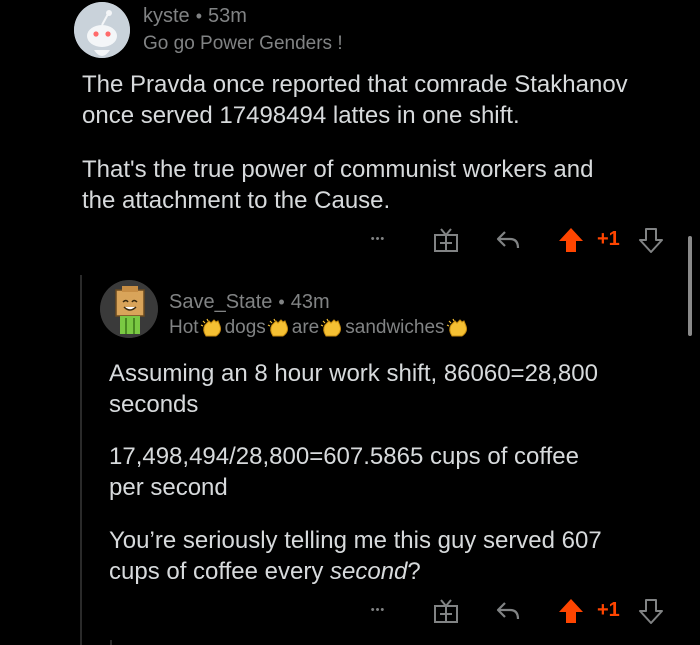 Image resolution: width=700 pixels, height=645 pixels. I want to click on emphasis: second, so click(369, 571).